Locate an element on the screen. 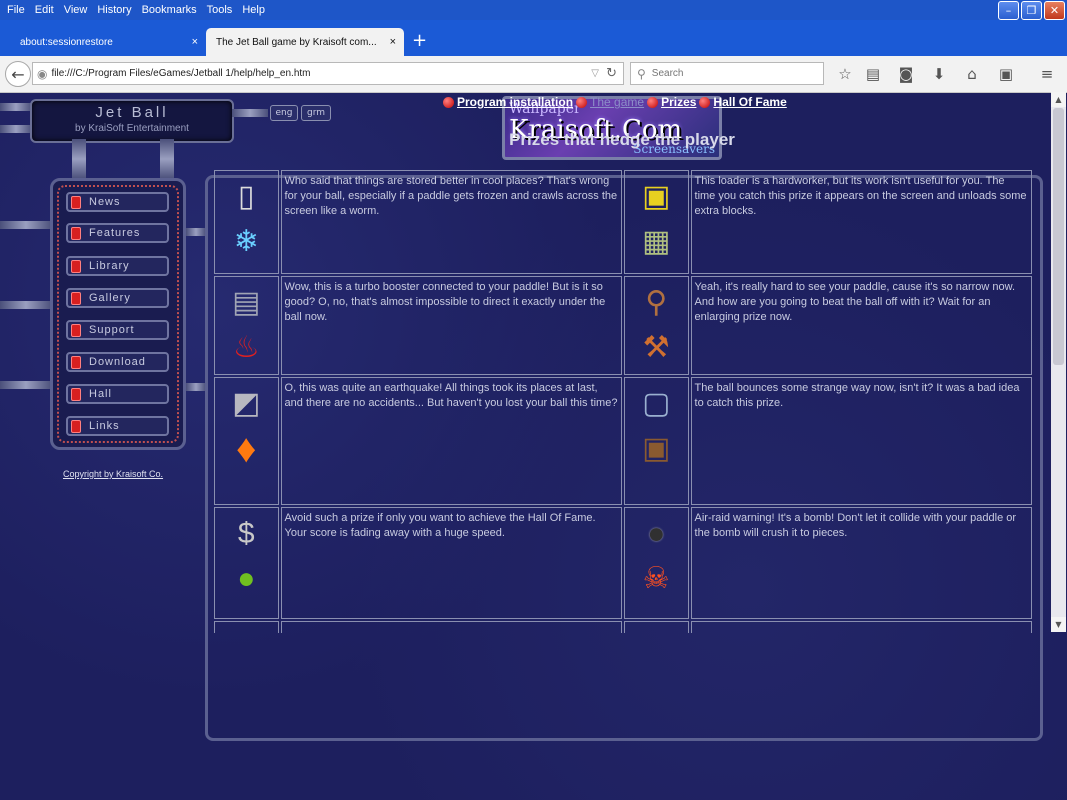 Image resolution: width=1067 pixels, height=800 pixels. tab-session-restore: about:sessionrestore × is located at coordinates (103, 42).